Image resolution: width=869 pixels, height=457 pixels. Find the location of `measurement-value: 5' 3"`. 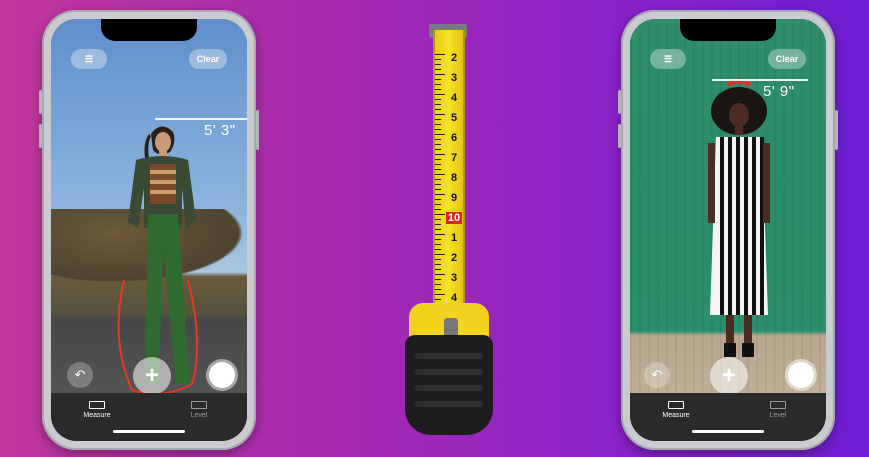

measurement-value: 5' 3" is located at coordinates (220, 130).